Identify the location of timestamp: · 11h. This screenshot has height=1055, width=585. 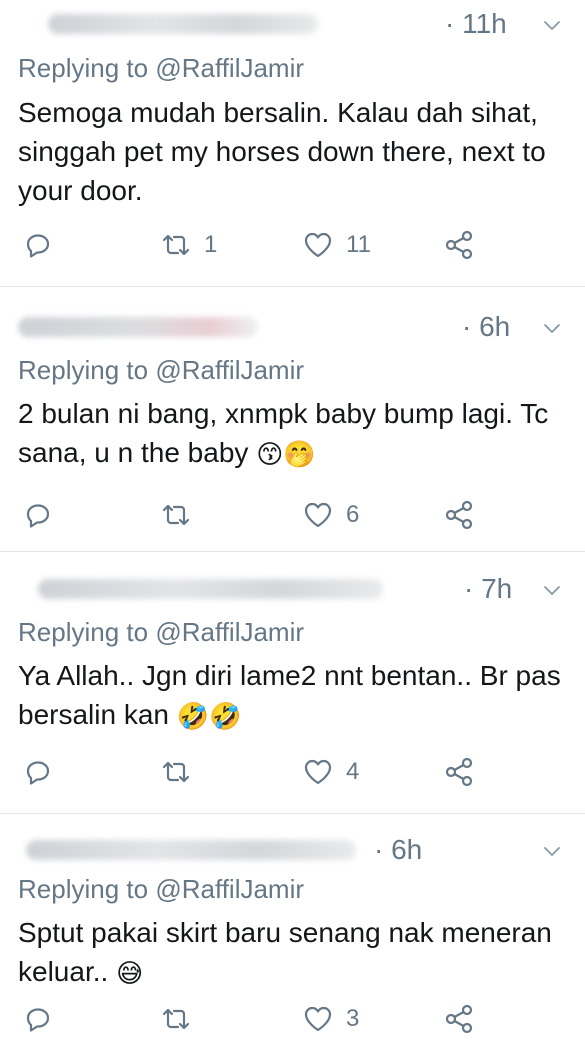
(476, 24).